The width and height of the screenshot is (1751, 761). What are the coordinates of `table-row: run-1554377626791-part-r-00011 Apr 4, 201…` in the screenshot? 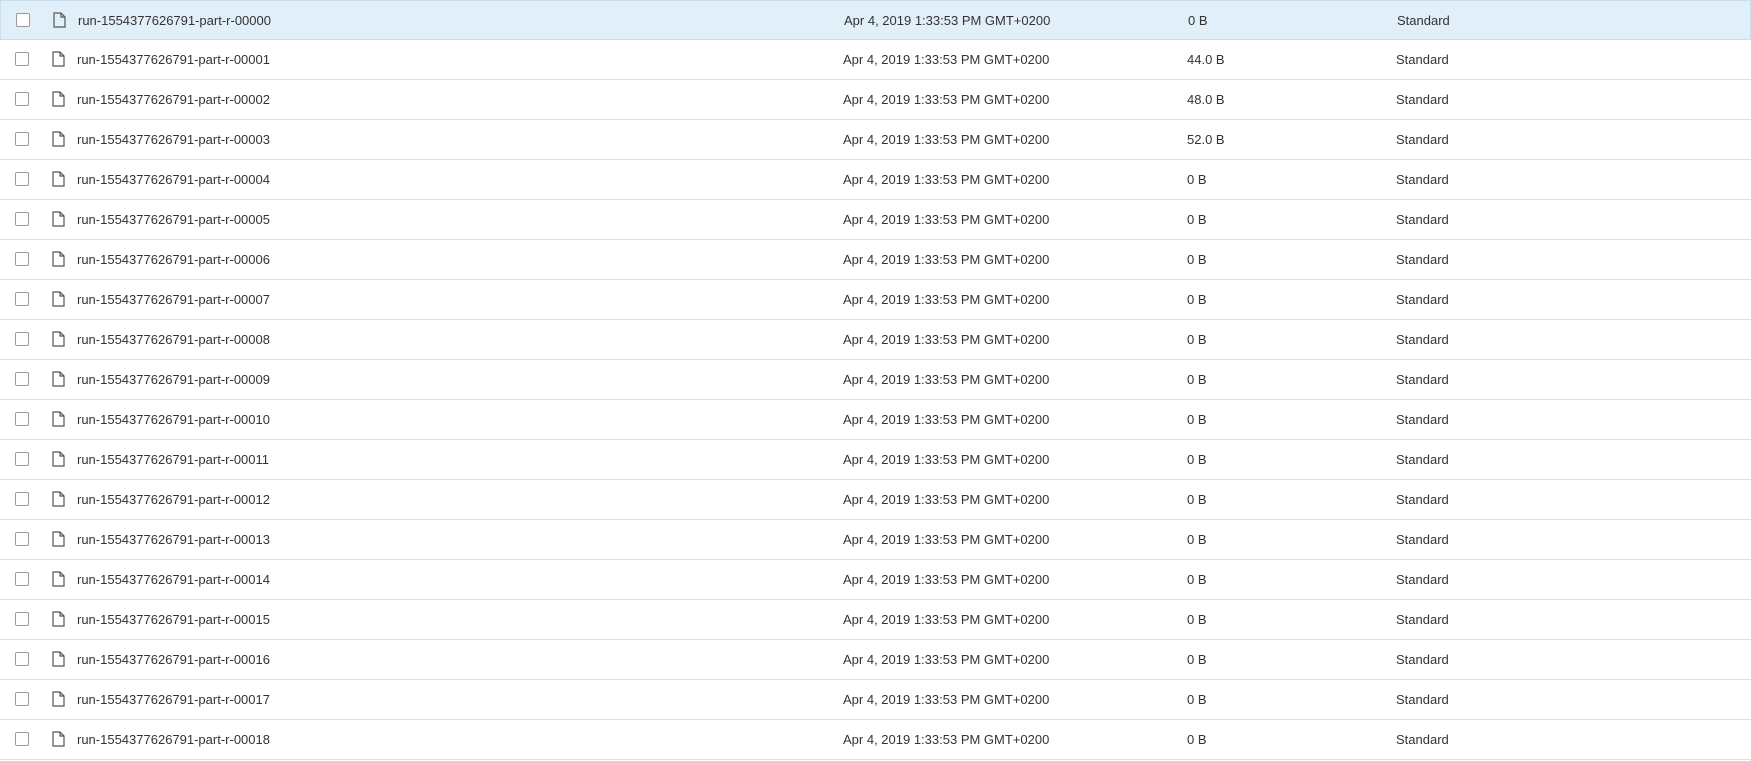 It's located at (875, 460).